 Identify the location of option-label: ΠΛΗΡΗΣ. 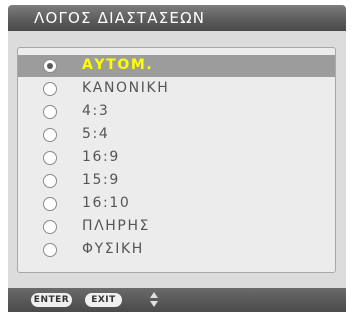
(116, 226).